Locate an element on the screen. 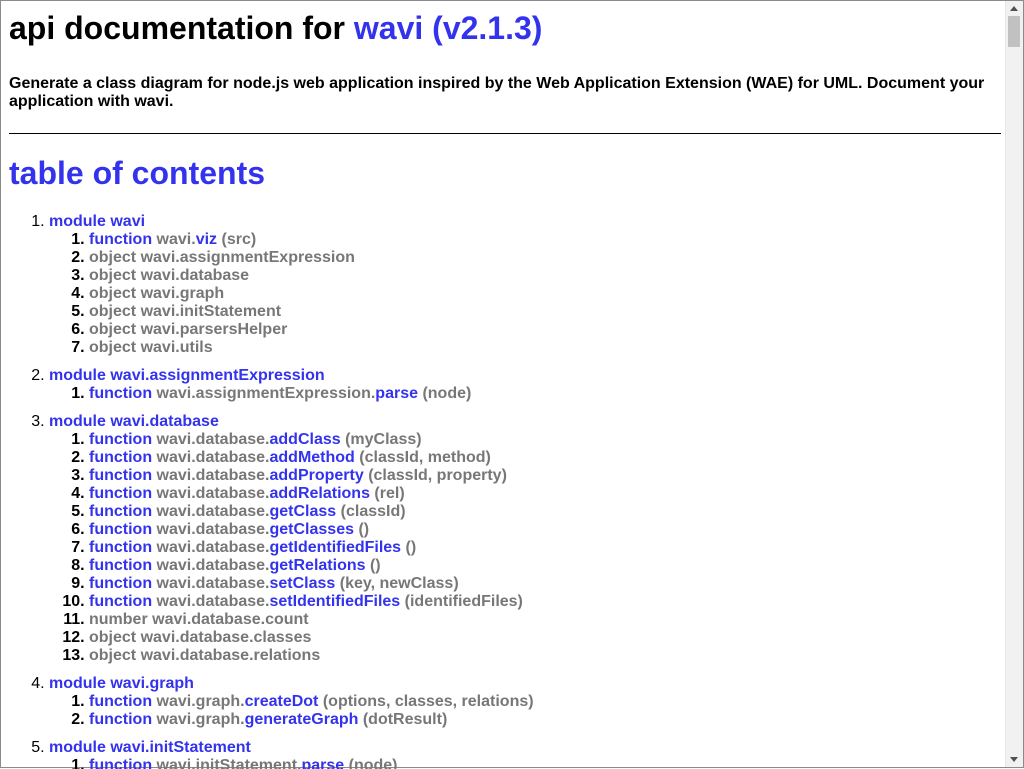 Image resolution: width=1024 pixels, height=769 pixels. page-title-prefix: api documentation for is located at coordinates (181, 28).